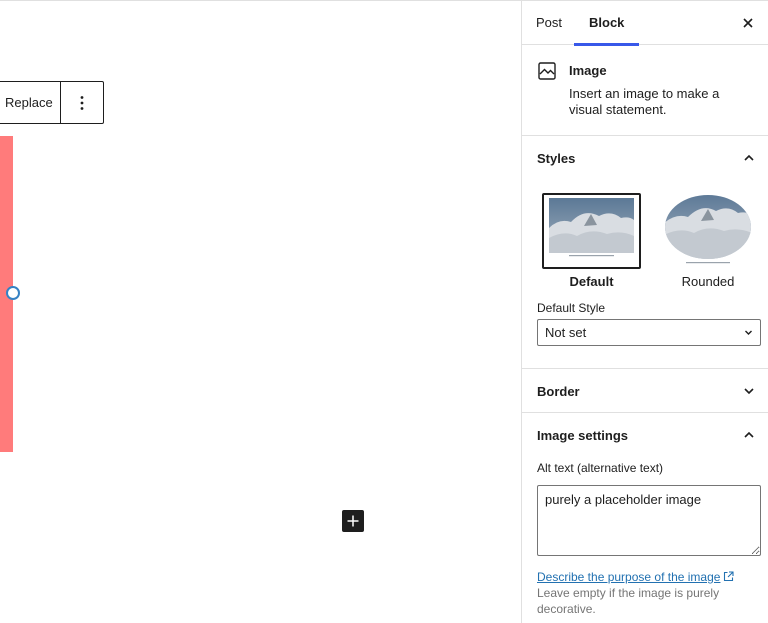 The image size is (768, 623). Describe the element at coordinates (30, 102) in the screenshot. I see `replace-button: Replace` at that location.